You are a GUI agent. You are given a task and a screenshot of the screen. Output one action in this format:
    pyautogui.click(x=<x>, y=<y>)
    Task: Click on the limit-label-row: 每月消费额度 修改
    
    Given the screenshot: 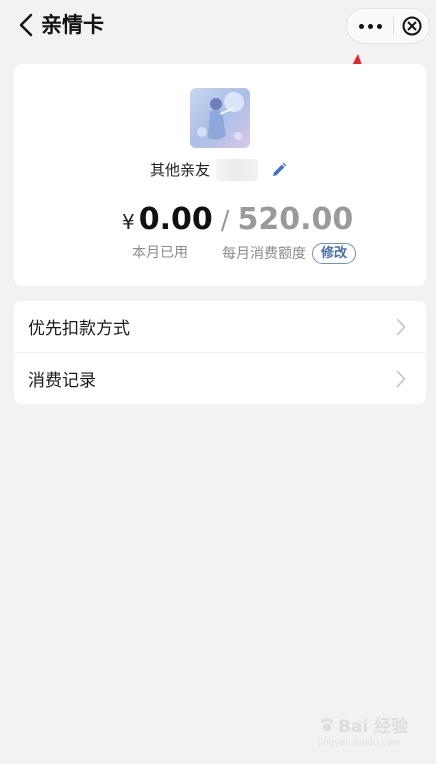 What is the action you would take?
    pyautogui.click(x=289, y=253)
    